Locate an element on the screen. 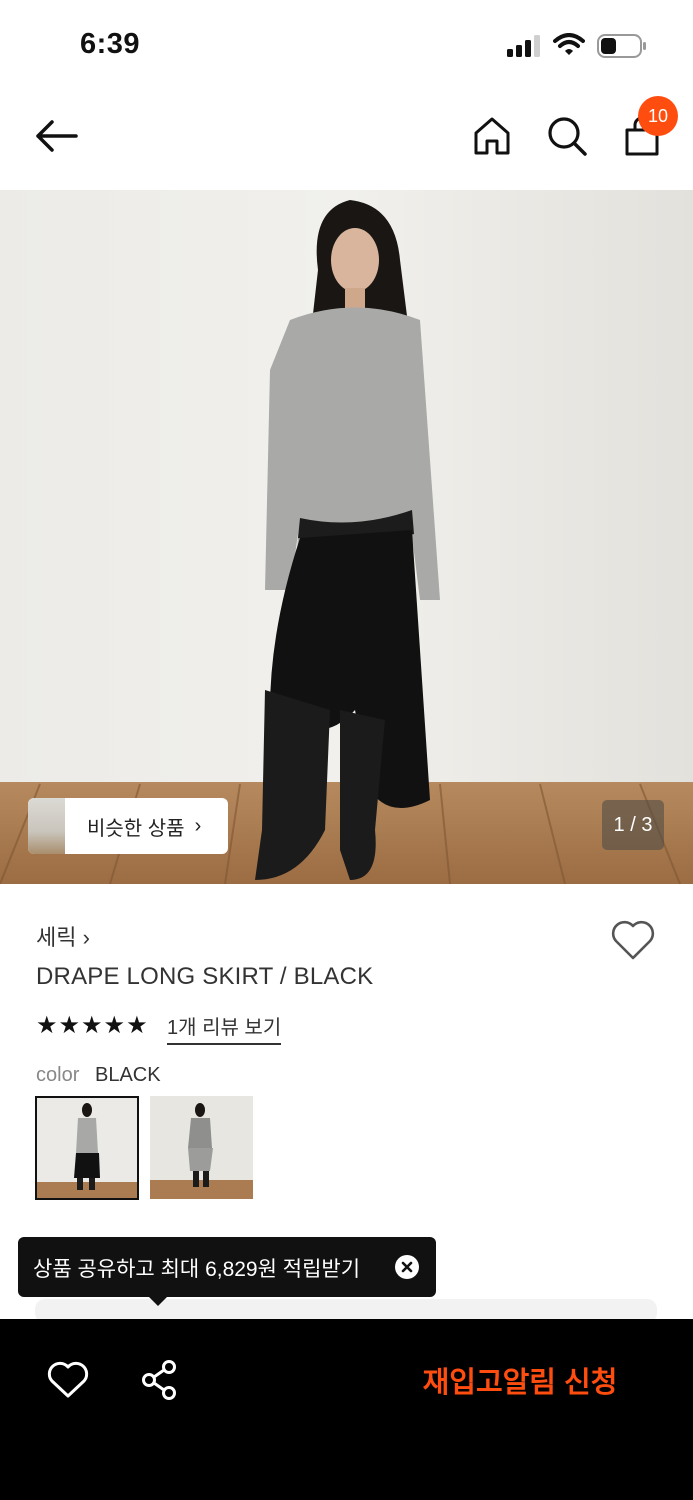 The height and width of the screenshot is (1500, 693). home-button is located at coordinates (492, 136).